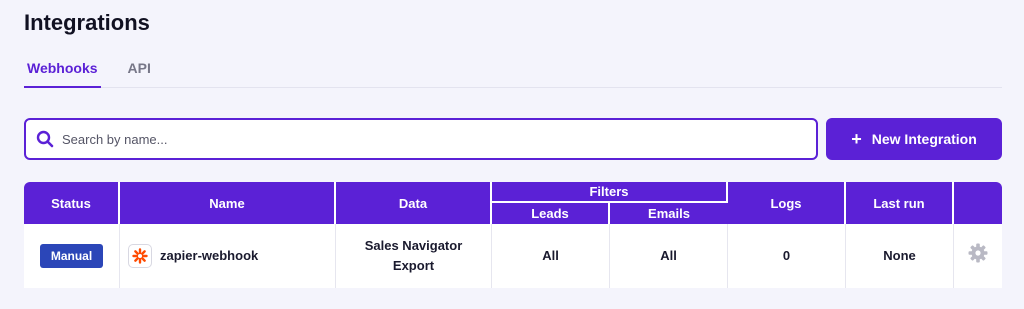 Image resolution: width=1024 pixels, height=309 pixels. What do you see at coordinates (414, 203) in the screenshot?
I see `header-data: Data` at bounding box center [414, 203].